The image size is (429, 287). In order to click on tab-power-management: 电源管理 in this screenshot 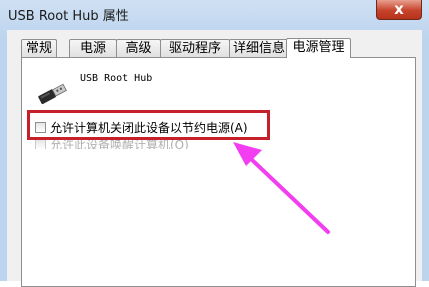, I will do `click(318, 48)`.